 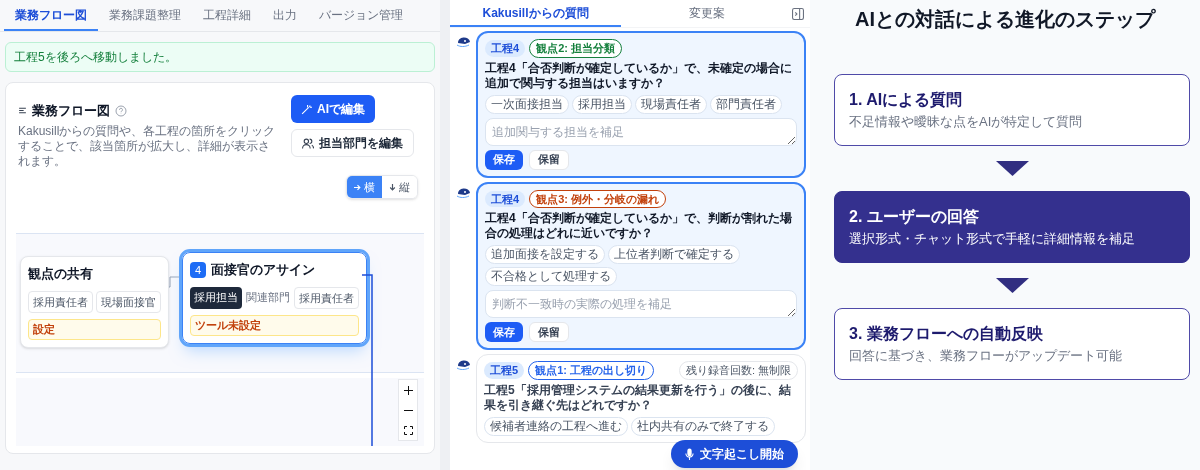 I want to click on tab: 出力, so click(x=285, y=15).